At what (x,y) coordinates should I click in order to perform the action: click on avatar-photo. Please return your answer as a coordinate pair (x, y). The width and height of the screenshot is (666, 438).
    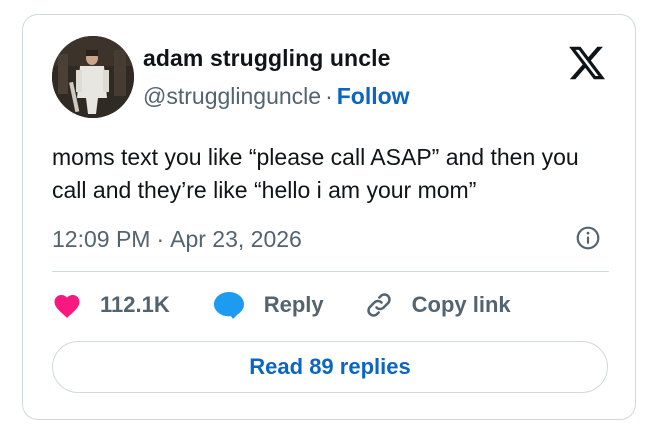
    Looking at the image, I should click on (93, 77).